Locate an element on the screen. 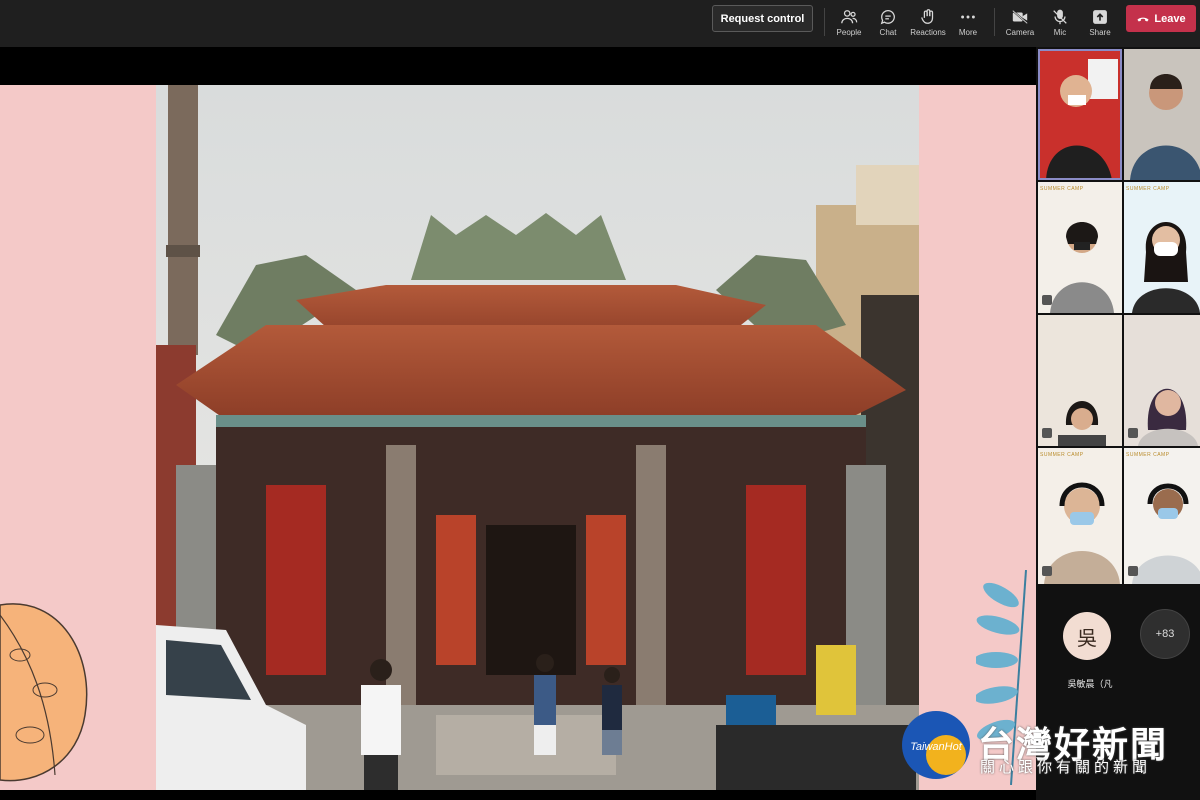 This screenshot has width=1200, height=800. people-button: People is located at coordinates (849, 22).